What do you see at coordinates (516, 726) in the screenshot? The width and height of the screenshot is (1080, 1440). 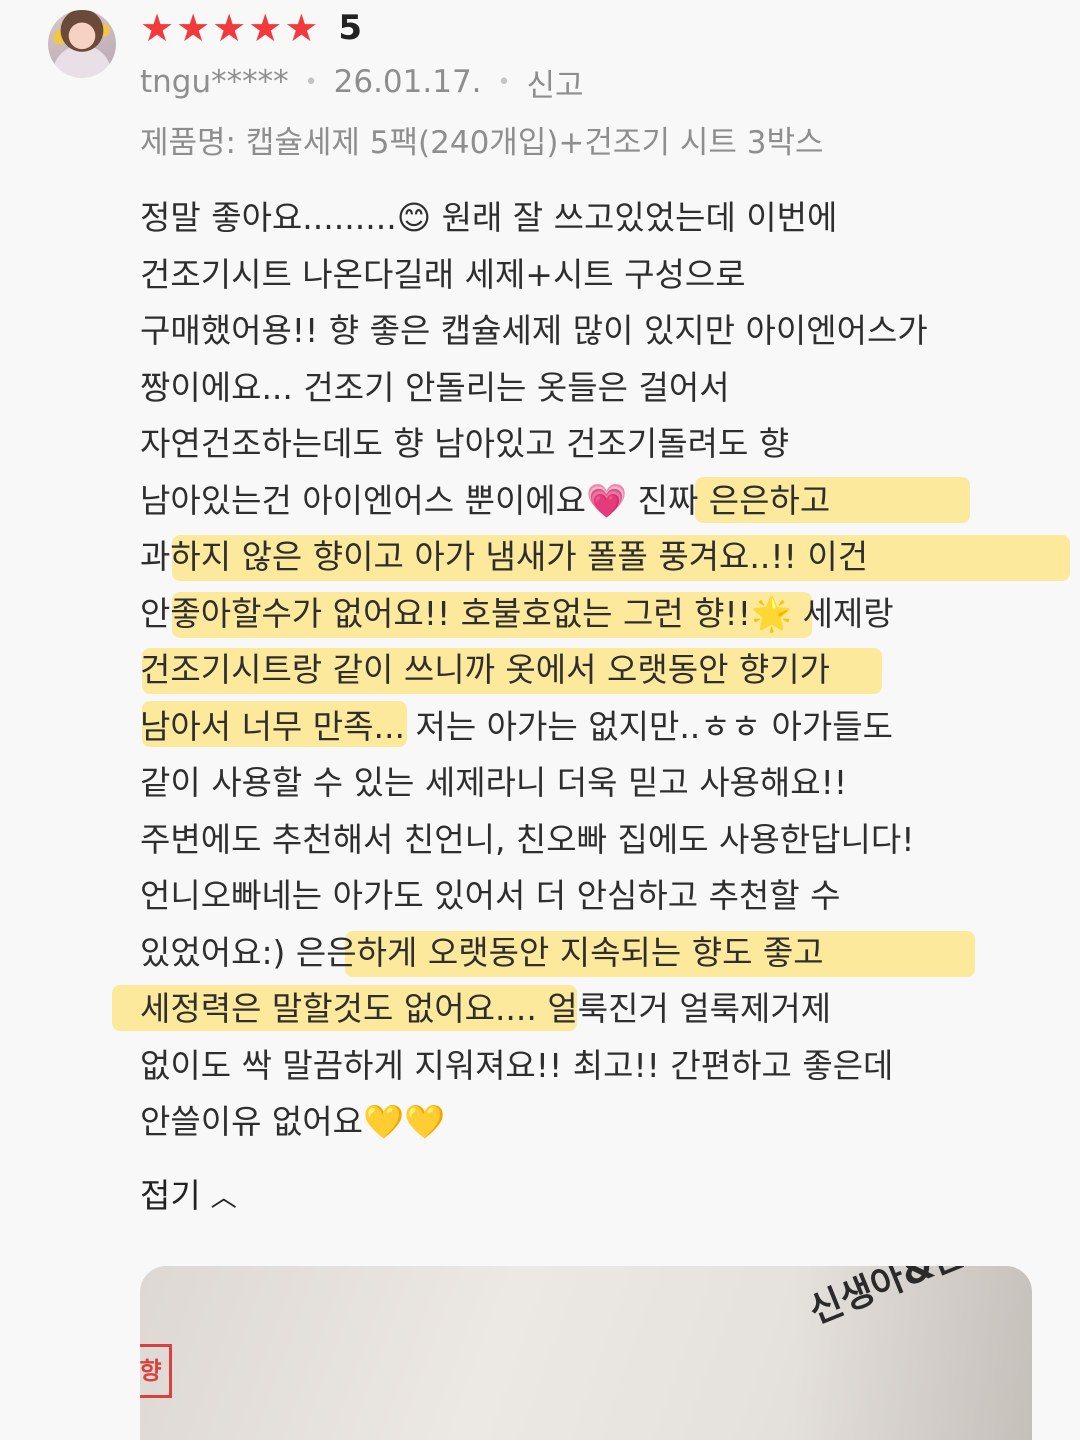 I see `review-line-text: 남아서 너무 만족... 저는 아가는 없지만..ㅎㅎ 아가들도` at bounding box center [516, 726].